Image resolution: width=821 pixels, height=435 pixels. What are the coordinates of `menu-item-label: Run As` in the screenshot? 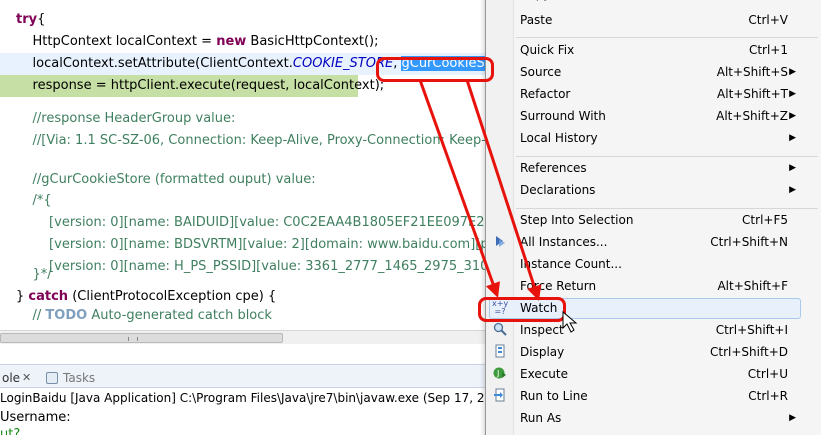 It's located at (541, 418).